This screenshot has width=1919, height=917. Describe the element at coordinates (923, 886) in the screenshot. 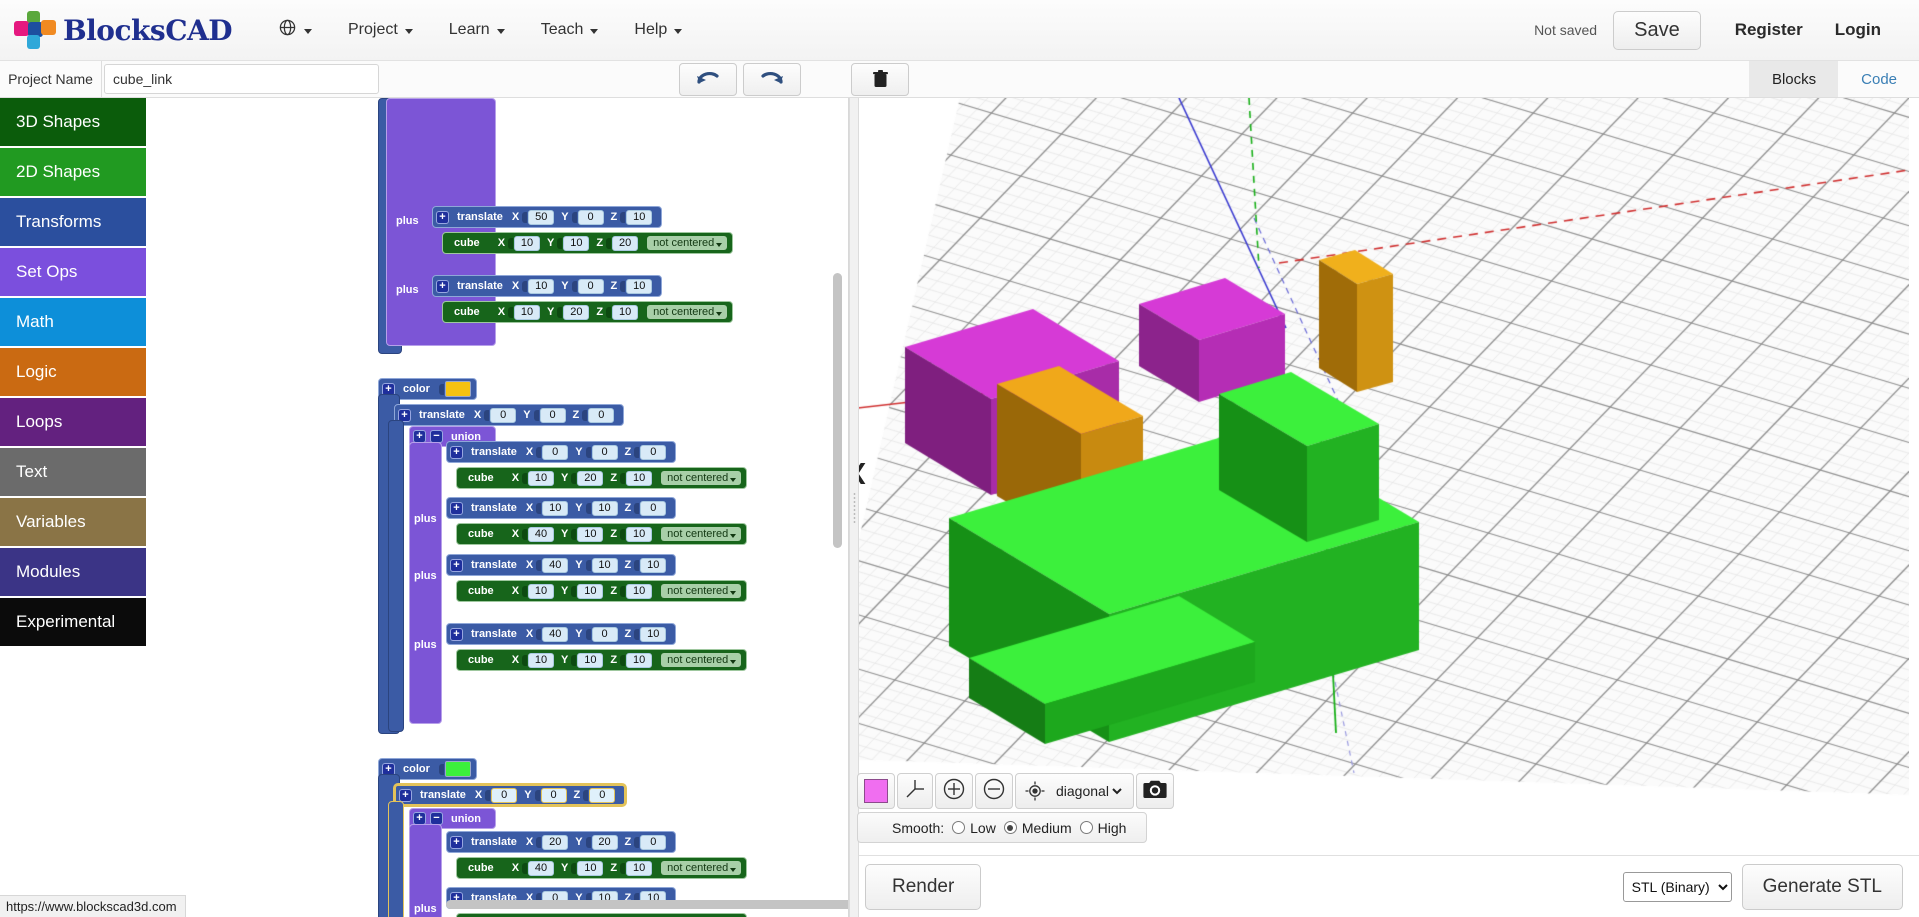

I see `render-button: Render` at that location.